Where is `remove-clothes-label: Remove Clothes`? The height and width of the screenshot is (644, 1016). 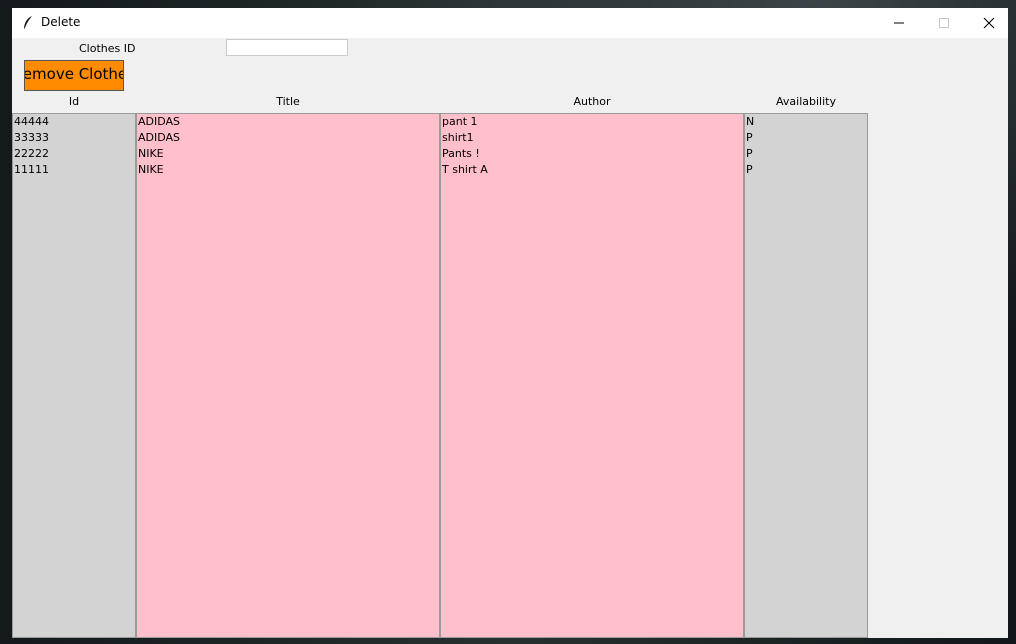 remove-clothes-label: Remove Clothes is located at coordinates (73, 74).